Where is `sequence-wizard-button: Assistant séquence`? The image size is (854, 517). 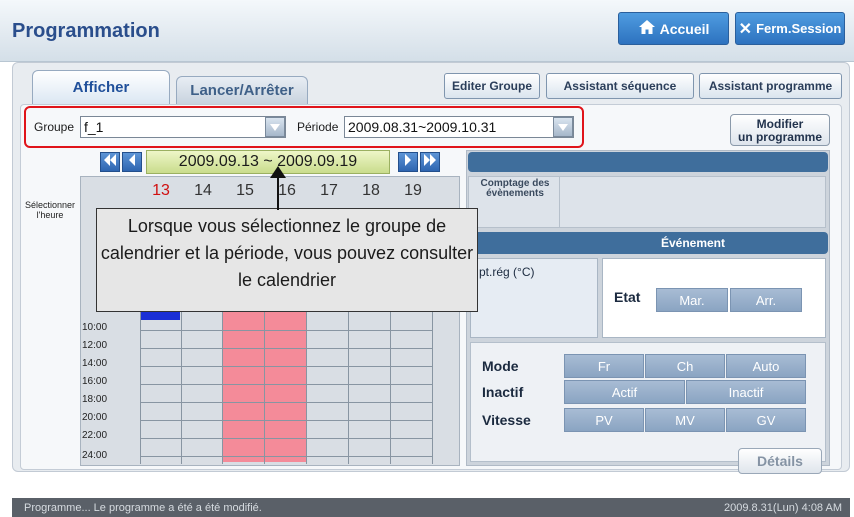 sequence-wizard-button: Assistant séquence is located at coordinates (620, 86).